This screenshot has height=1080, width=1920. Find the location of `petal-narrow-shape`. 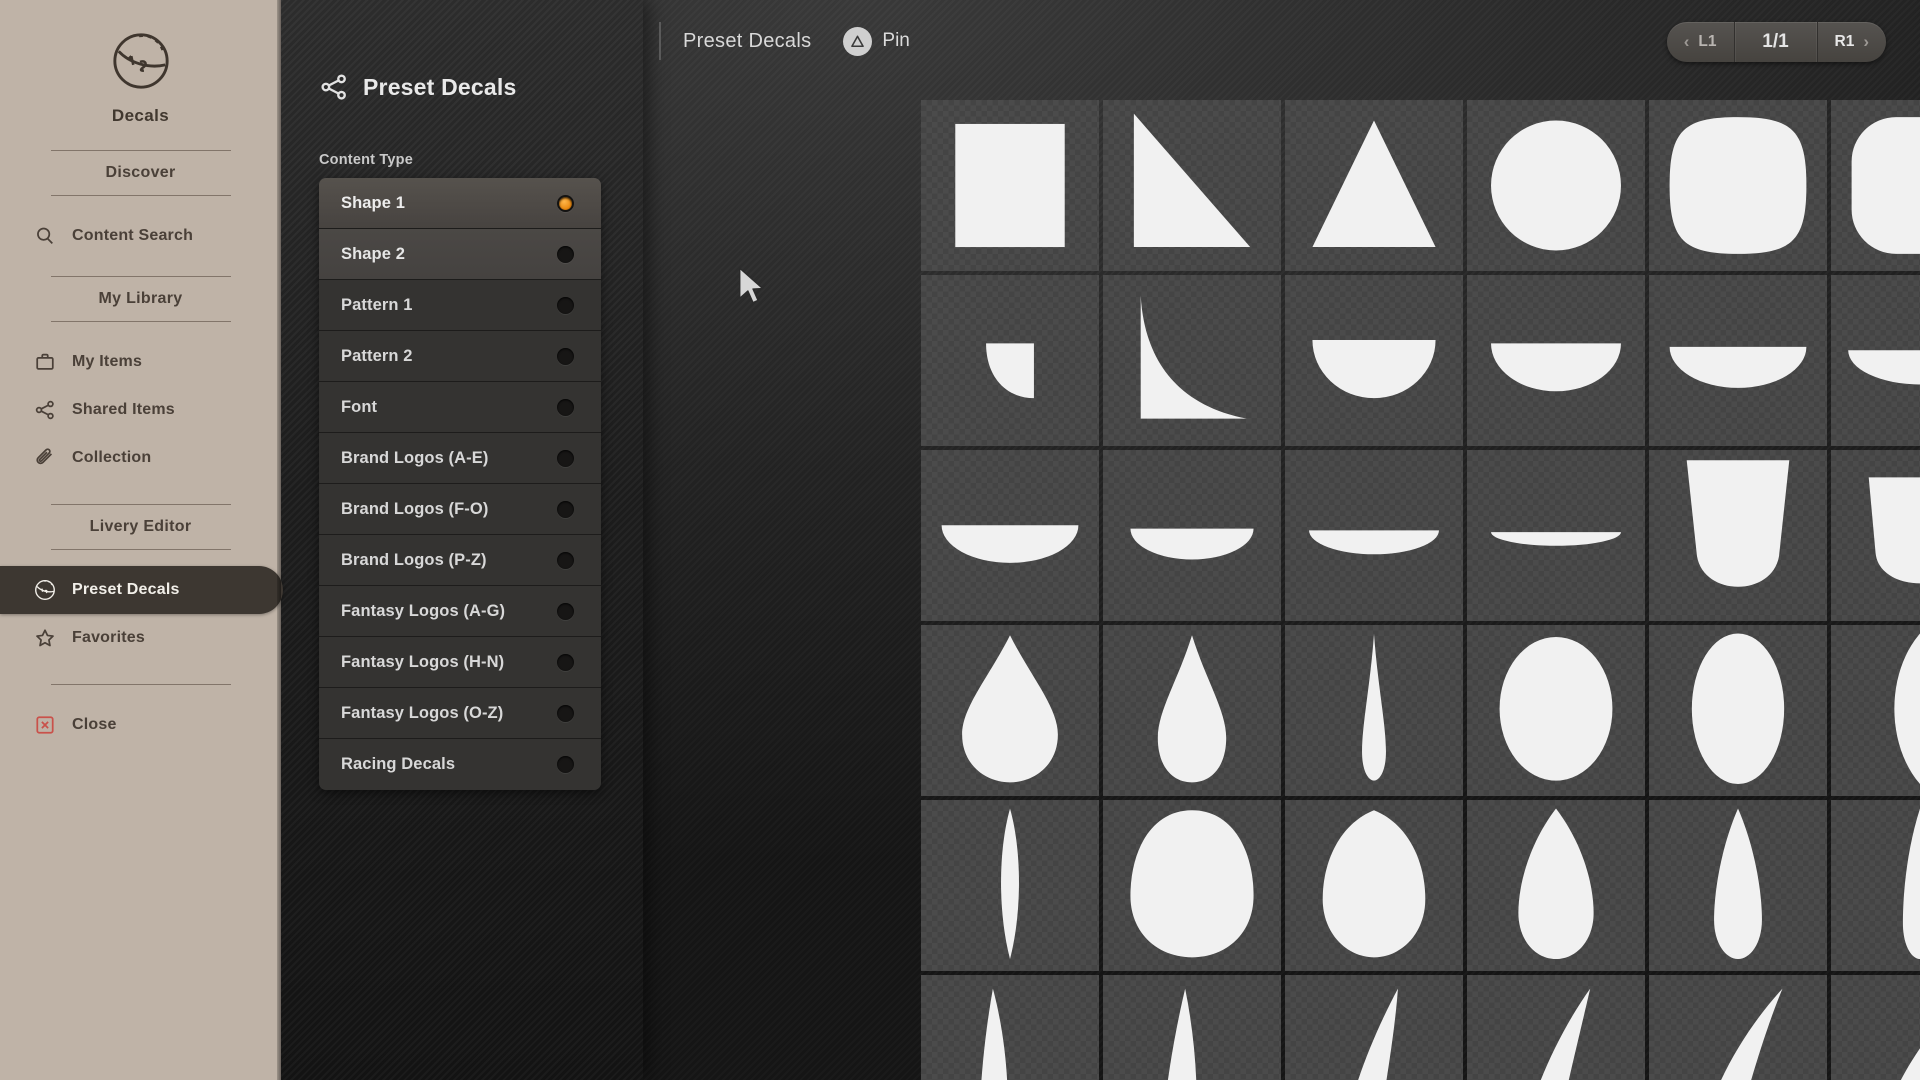

petal-narrow-shape is located at coordinates (1738, 884).